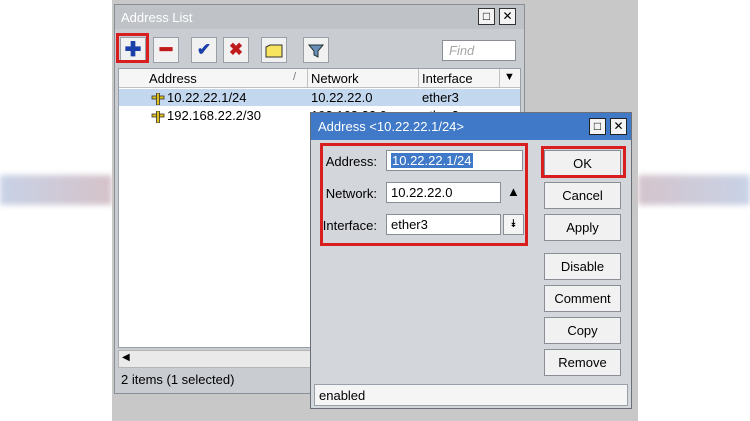 This screenshot has height=421, width=750. Describe the element at coordinates (126, 357) in the screenshot. I see `scroll-left-icon: ◀` at that location.